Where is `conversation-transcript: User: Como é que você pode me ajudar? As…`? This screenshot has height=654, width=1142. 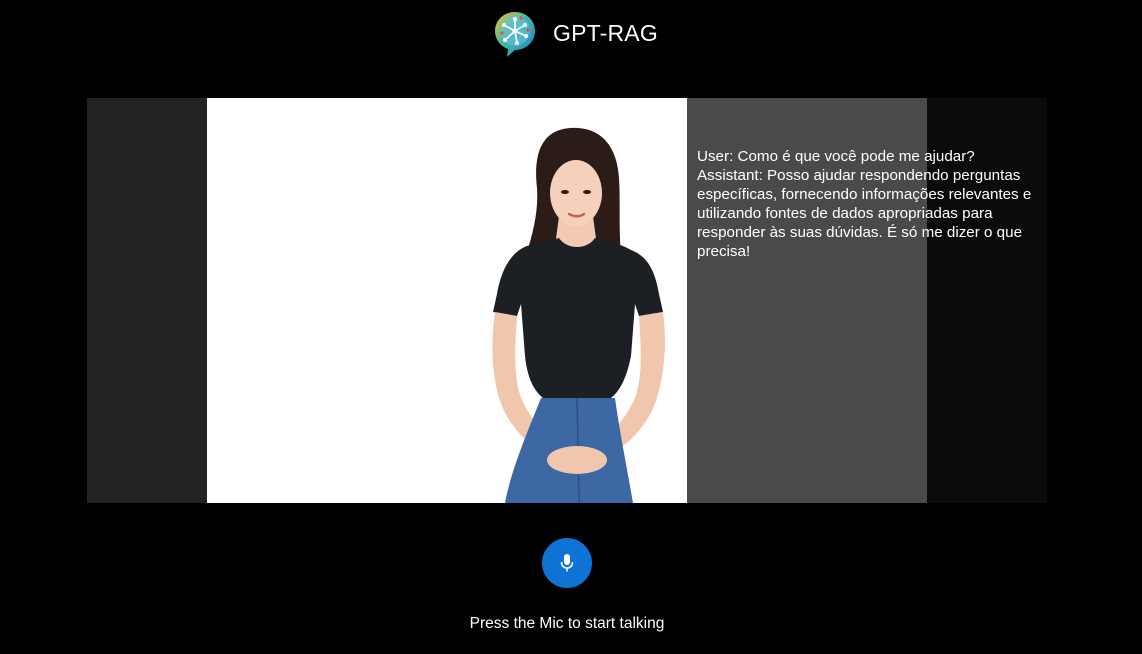 conversation-transcript: User: Como é que você pode me ajudar? As… is located at coordinates (870, 204).